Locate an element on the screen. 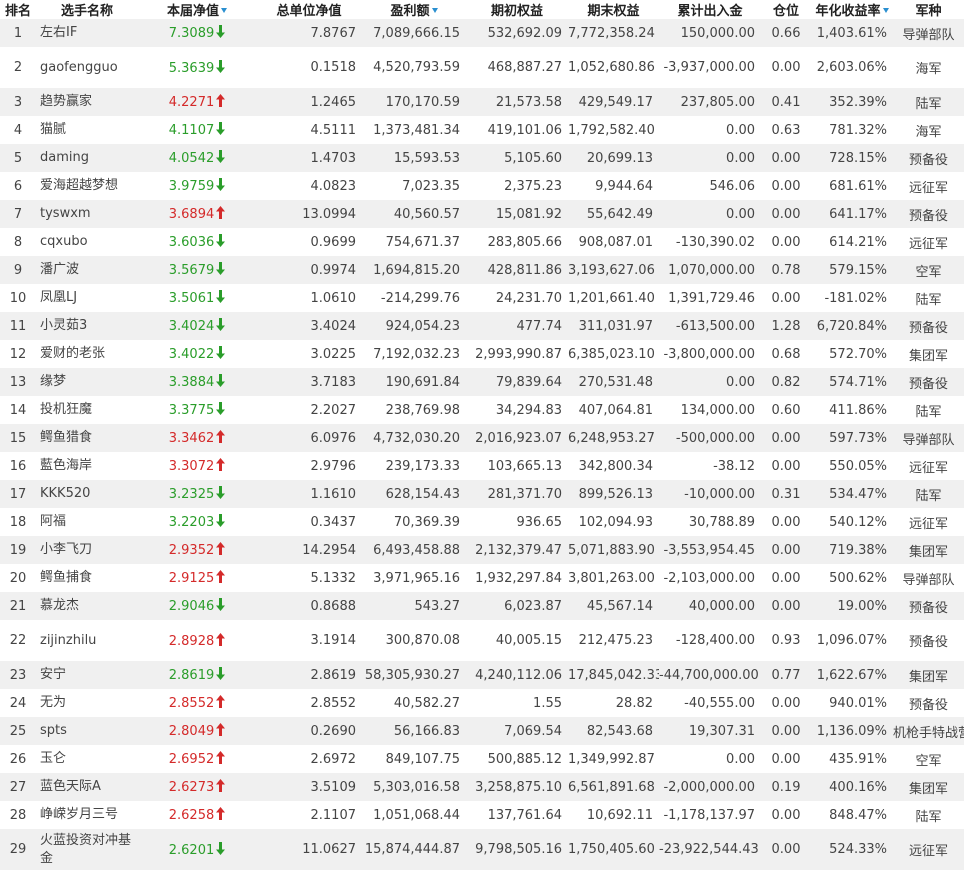  player-name: KKK520 is located at coordinates (89, 494).